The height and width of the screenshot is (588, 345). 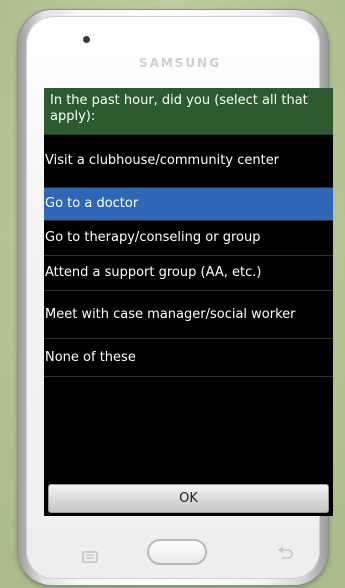 What do you see at coordinates (177, 552) in the screenshot?
I see `home-button` at bounding box center [177, 552].